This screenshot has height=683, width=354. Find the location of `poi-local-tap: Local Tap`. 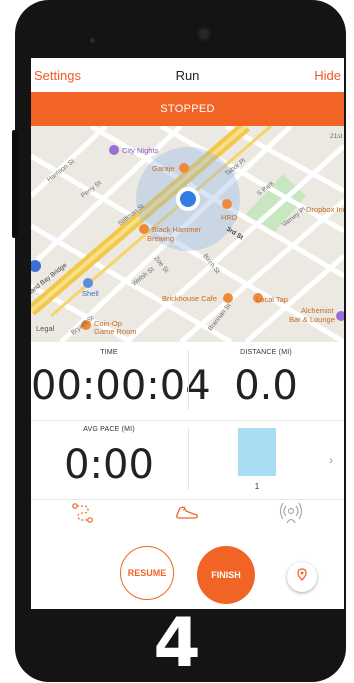

poi-local-tap: Local Tap is located at coordinates (272, 299).